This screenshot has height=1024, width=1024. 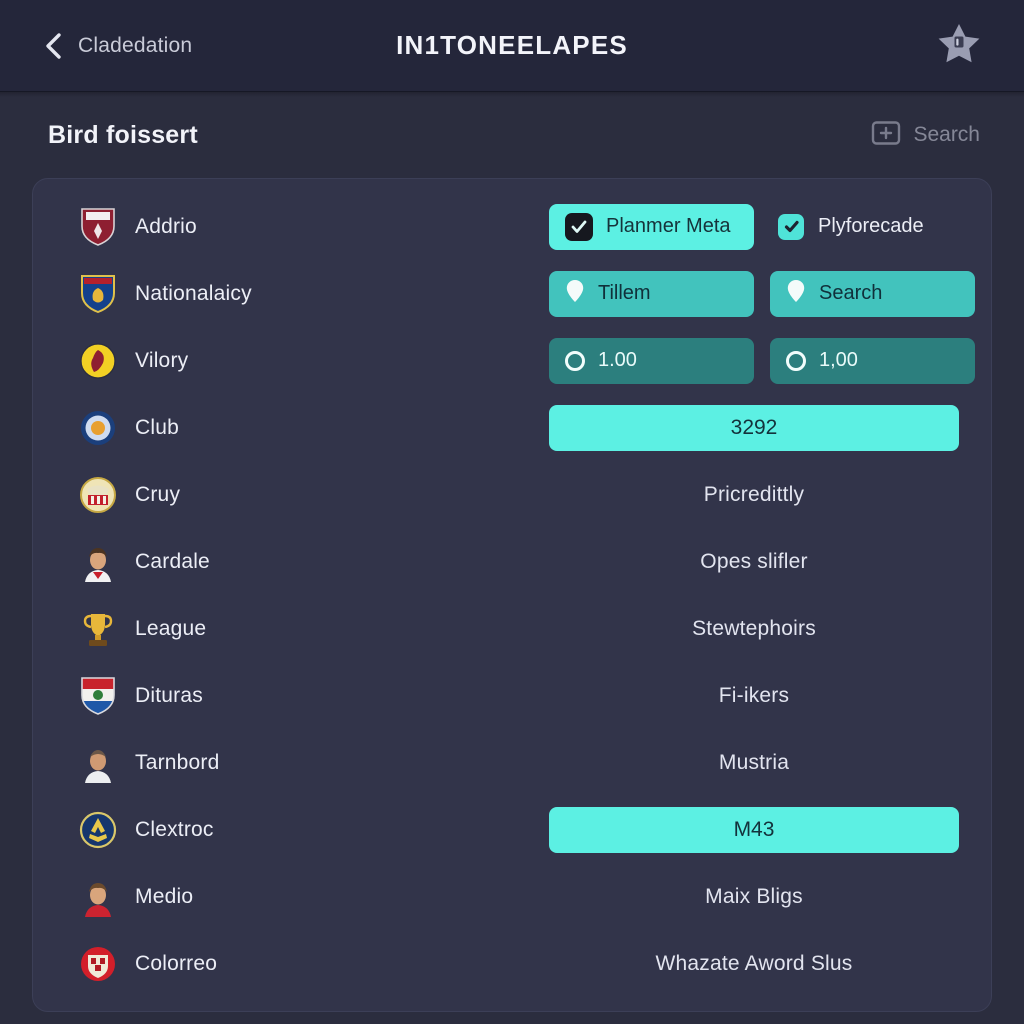 I want to click on checkbox-checked-icon, so click(x=579, y=226).